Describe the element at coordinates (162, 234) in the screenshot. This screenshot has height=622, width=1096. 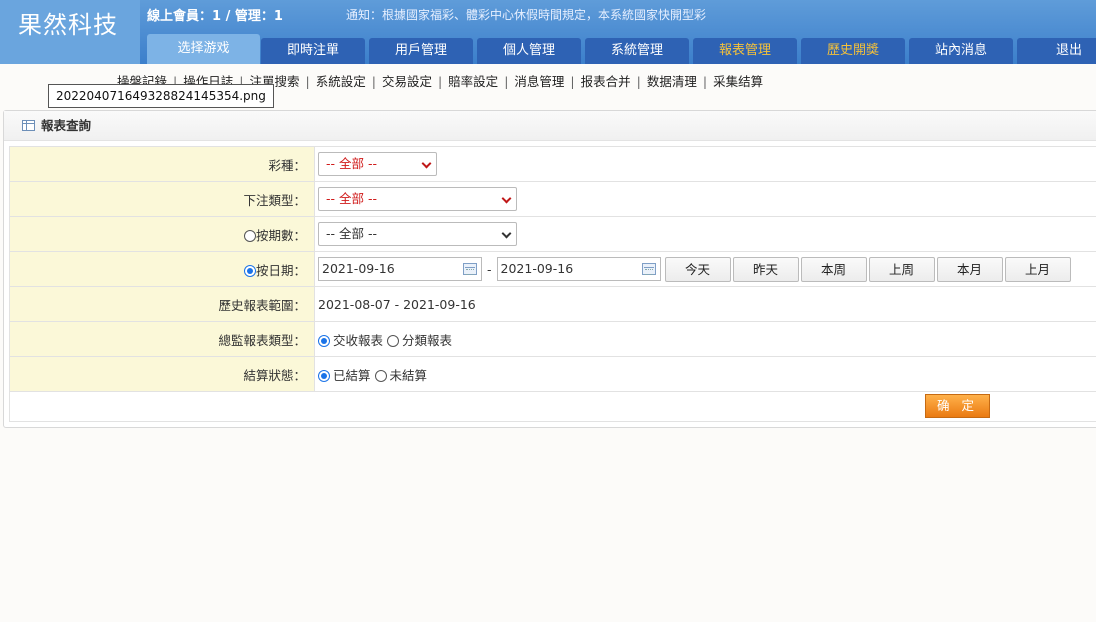
I see `period-label-cell: 按期數：` at that location.